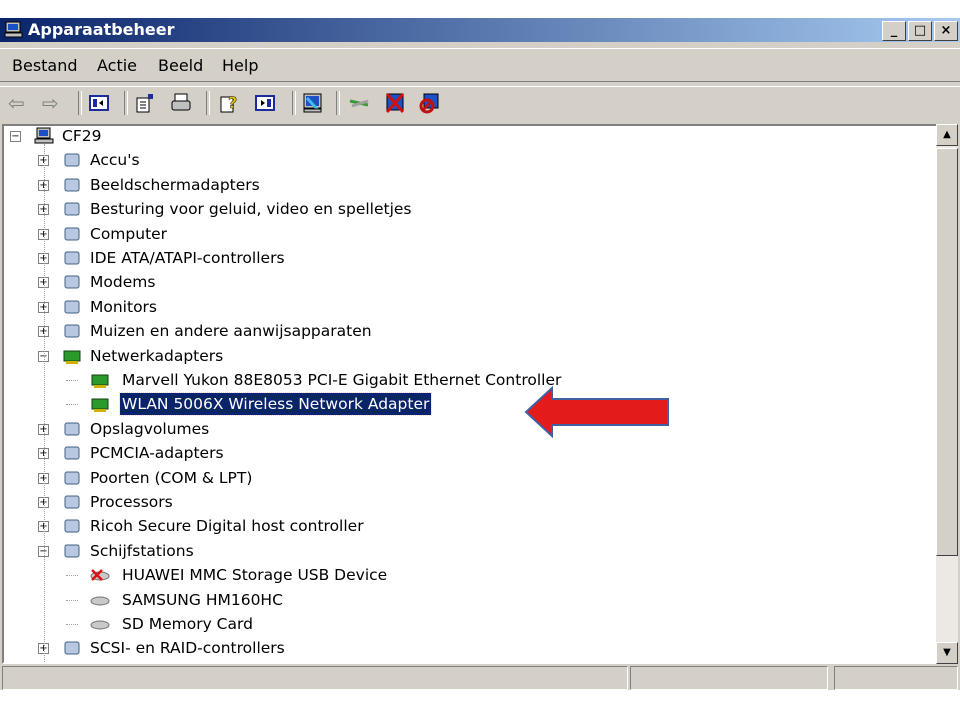 The height and width of the screenshot is (720, 960). I want to click on tree-item-label: Ricoh Secure Digital host controller, so click(227, 526).